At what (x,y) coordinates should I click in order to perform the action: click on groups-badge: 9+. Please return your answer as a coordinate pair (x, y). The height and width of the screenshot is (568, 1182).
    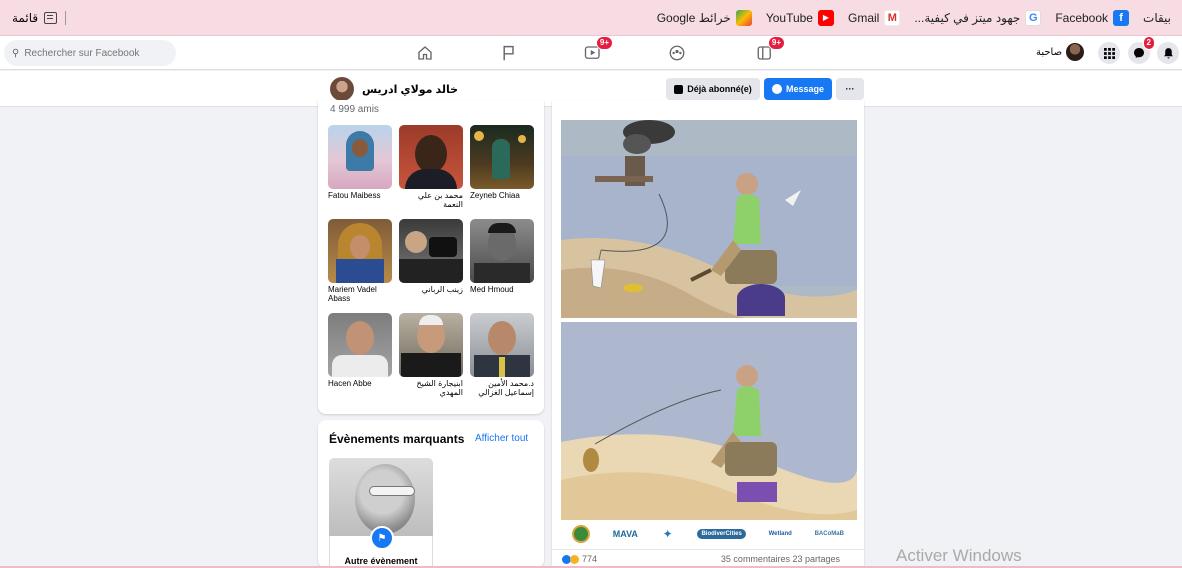
    Looking at the image, I should click on (776, 43).